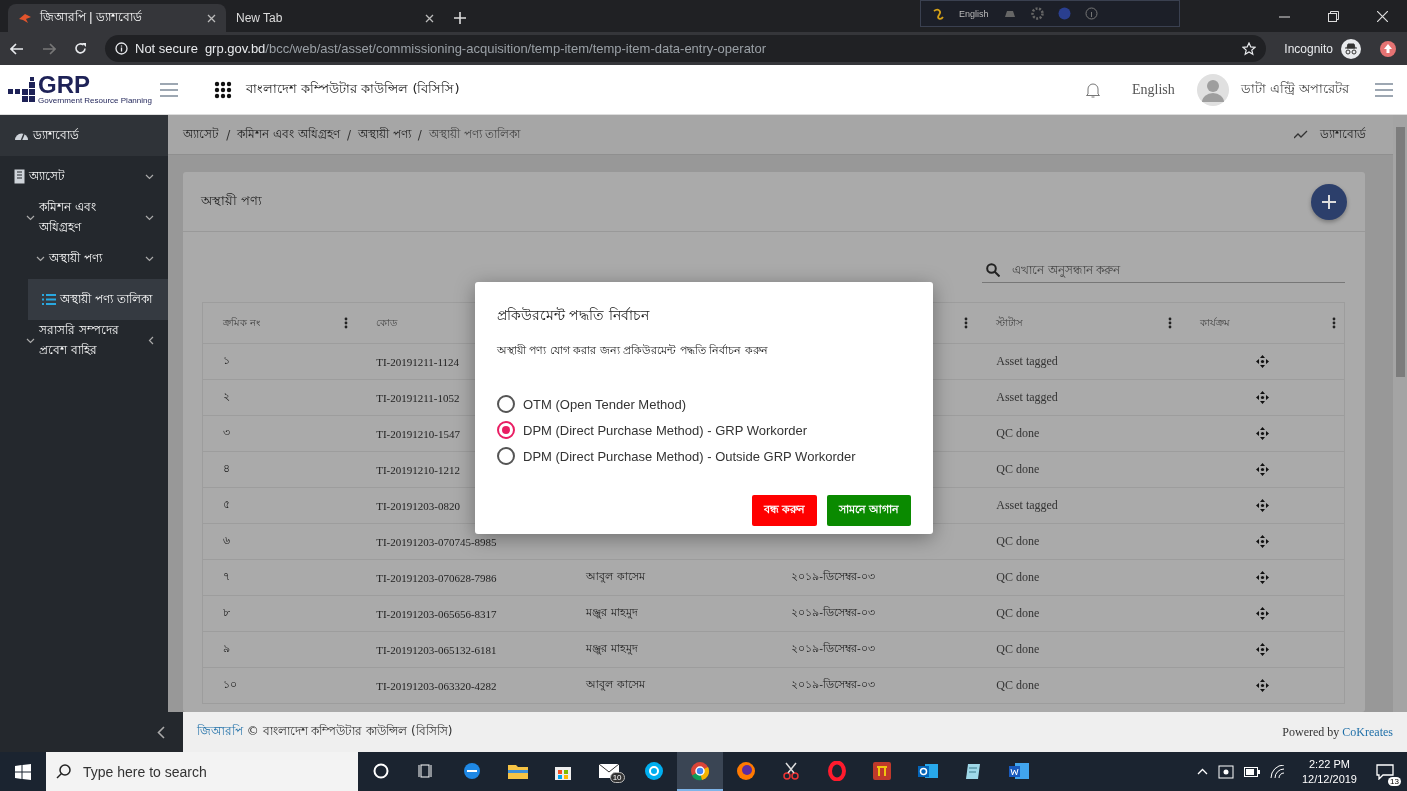 The width and height of the screenshot is (1407, 791). What do you see at coordinates (436, 577) in the screenshot?
I see `table-cell: TI-20191203-070628-7986` at bounding box center [436, 577].